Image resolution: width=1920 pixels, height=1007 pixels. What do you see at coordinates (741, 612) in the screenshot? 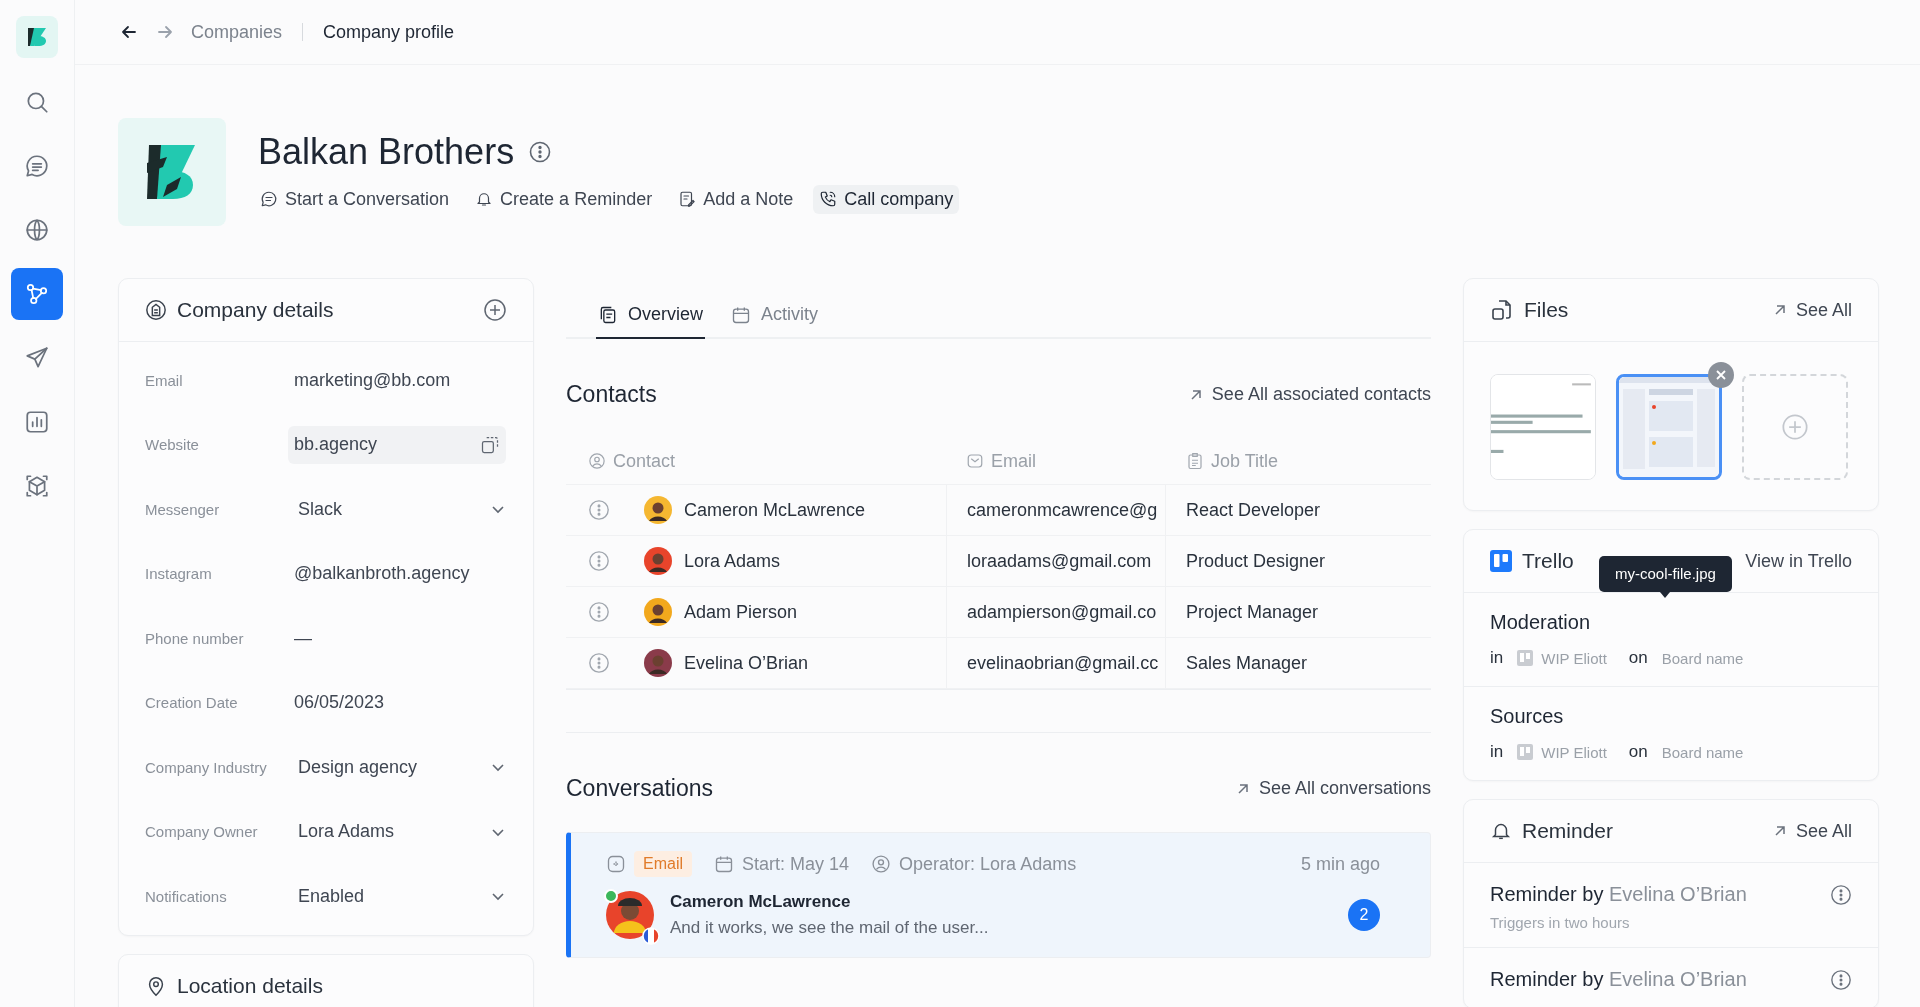
I see `contact-name: Adam Pierson` at bounding box center [741, 612].